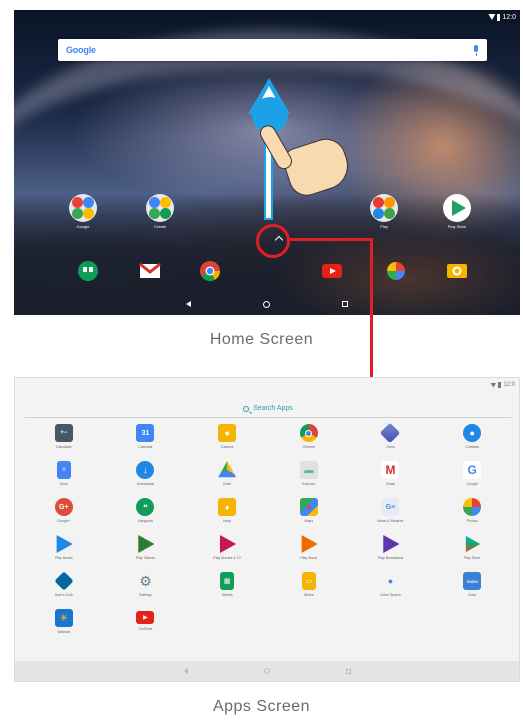  I want to click on app-play-books: Play Books, so click(64, 553).